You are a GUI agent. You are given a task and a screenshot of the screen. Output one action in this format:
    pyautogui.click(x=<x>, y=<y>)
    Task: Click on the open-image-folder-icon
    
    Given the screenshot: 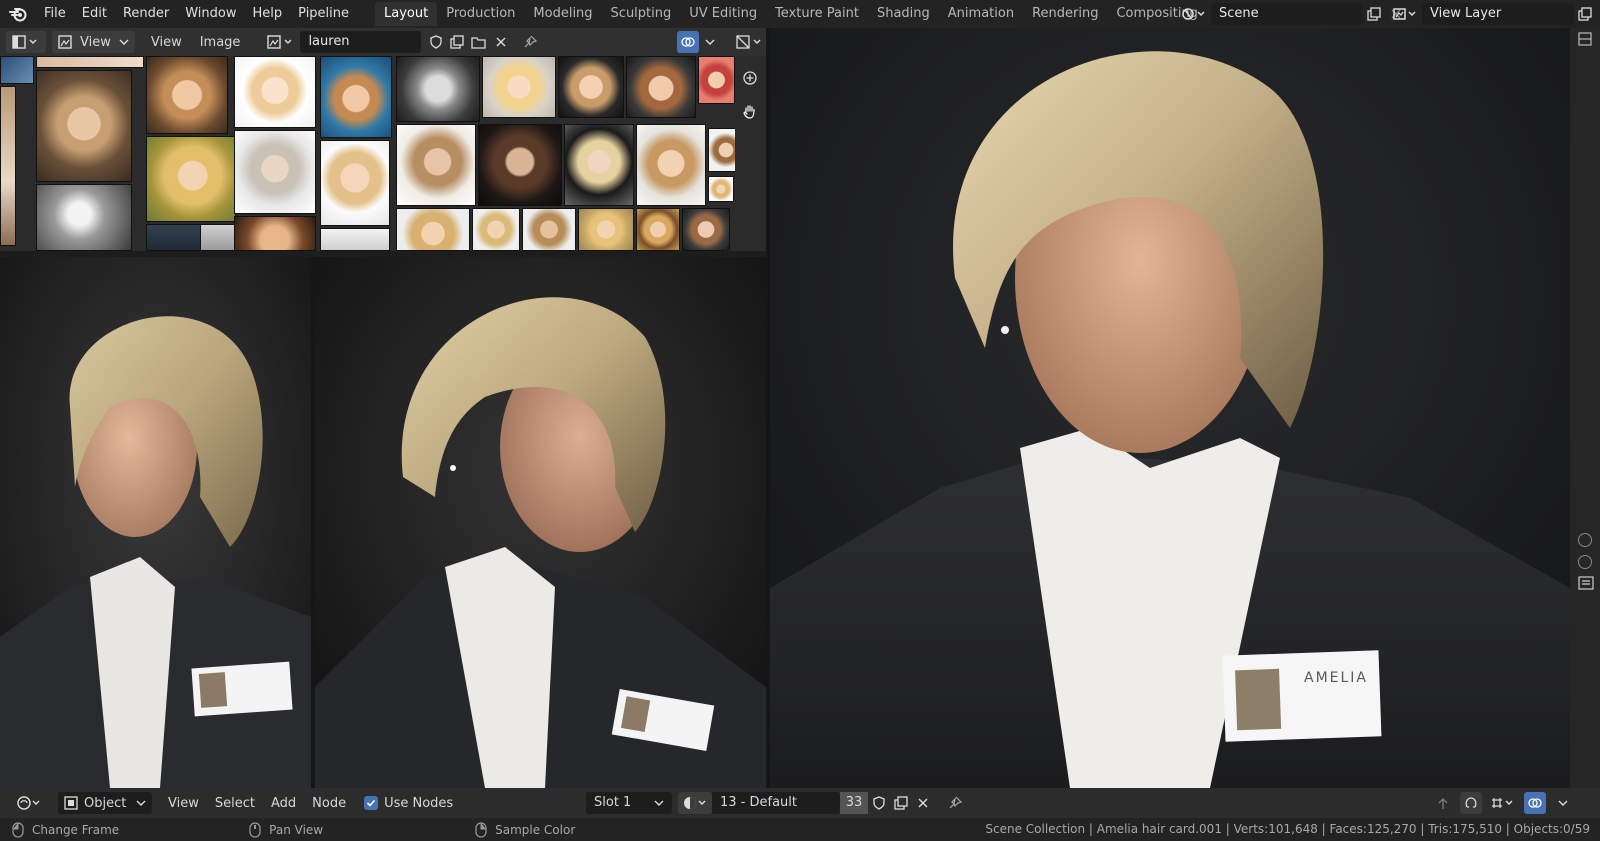 What is the action you would take?
    pyautogui.click(x=479, y=42)
    